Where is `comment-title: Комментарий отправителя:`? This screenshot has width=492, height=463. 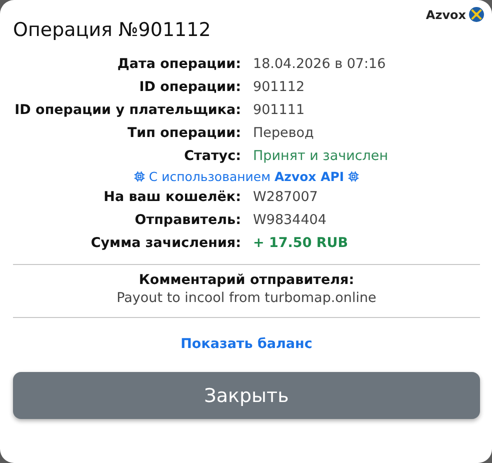 comment-title: Комментарий отправителя: is located at coordinates (247, 280).